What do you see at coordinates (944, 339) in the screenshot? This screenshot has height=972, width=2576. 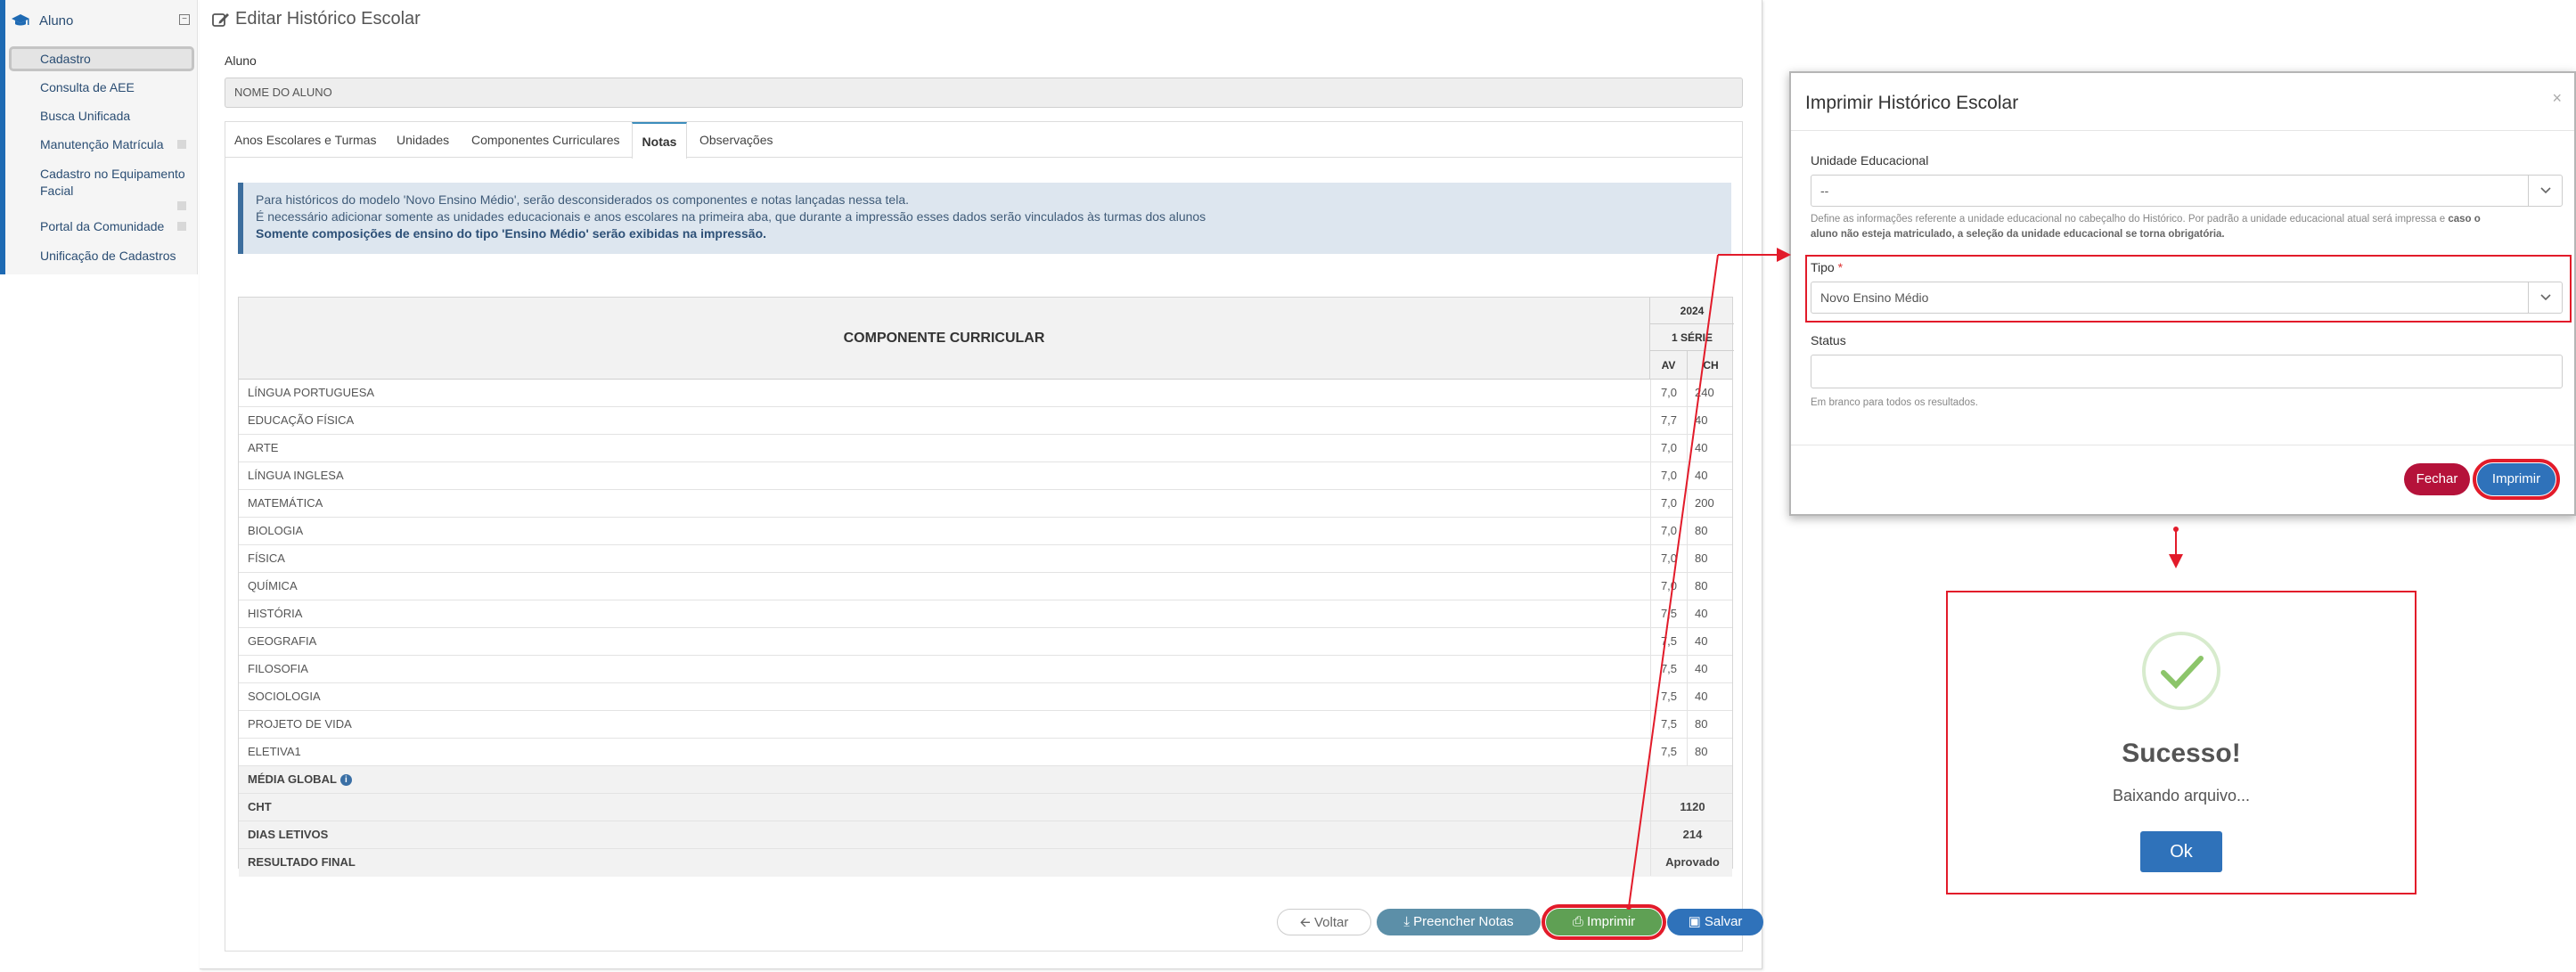 I see `column-header-componente: COMPONENTE CURRICULAR` at bounding box center [944, 339].